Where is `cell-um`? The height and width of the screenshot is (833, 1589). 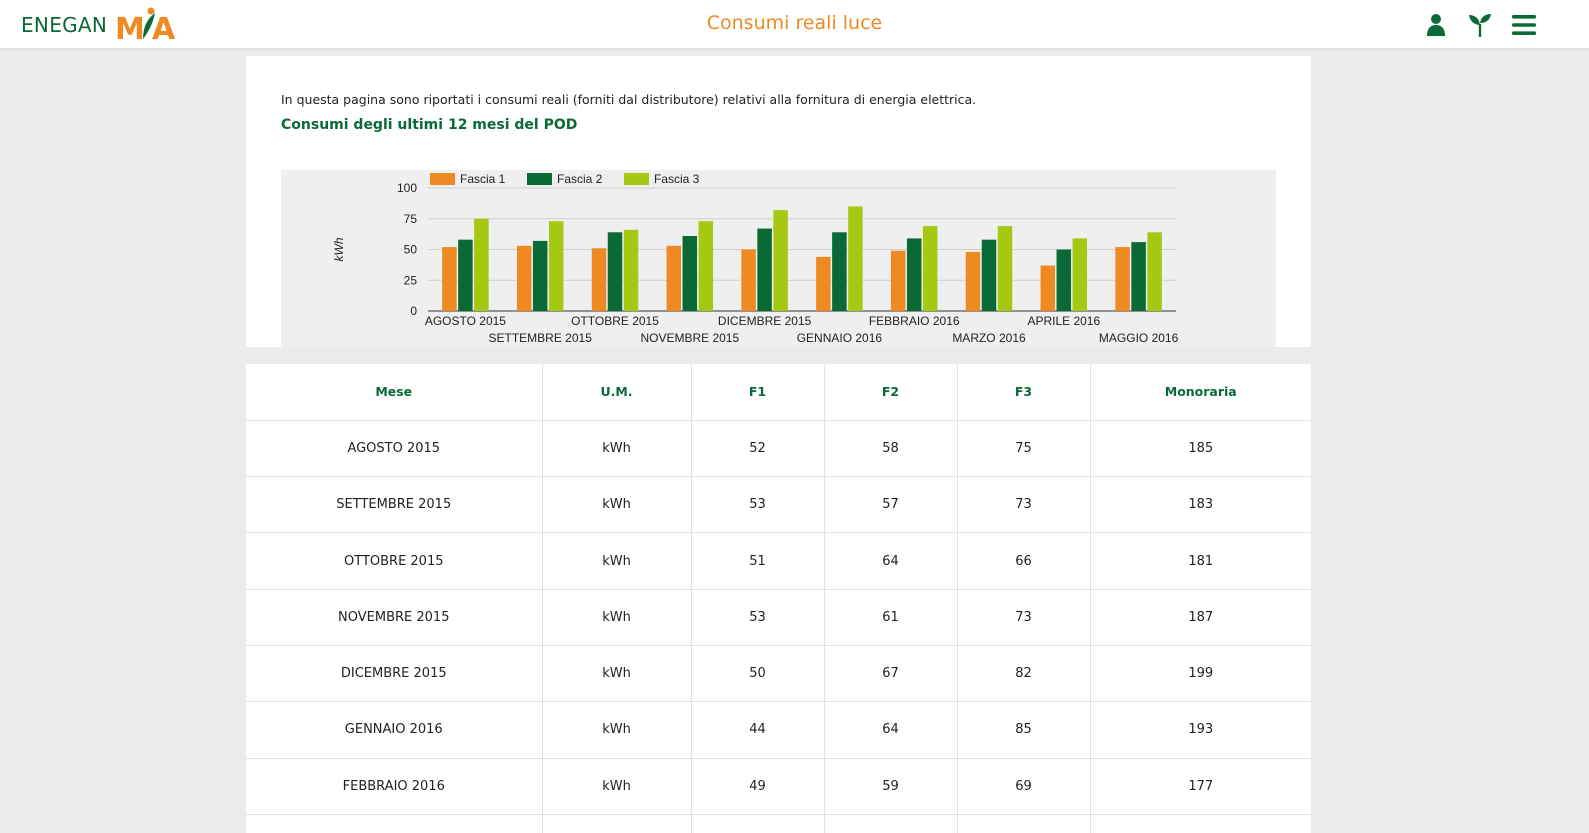
cell-um is located at coordinates (617, 823).